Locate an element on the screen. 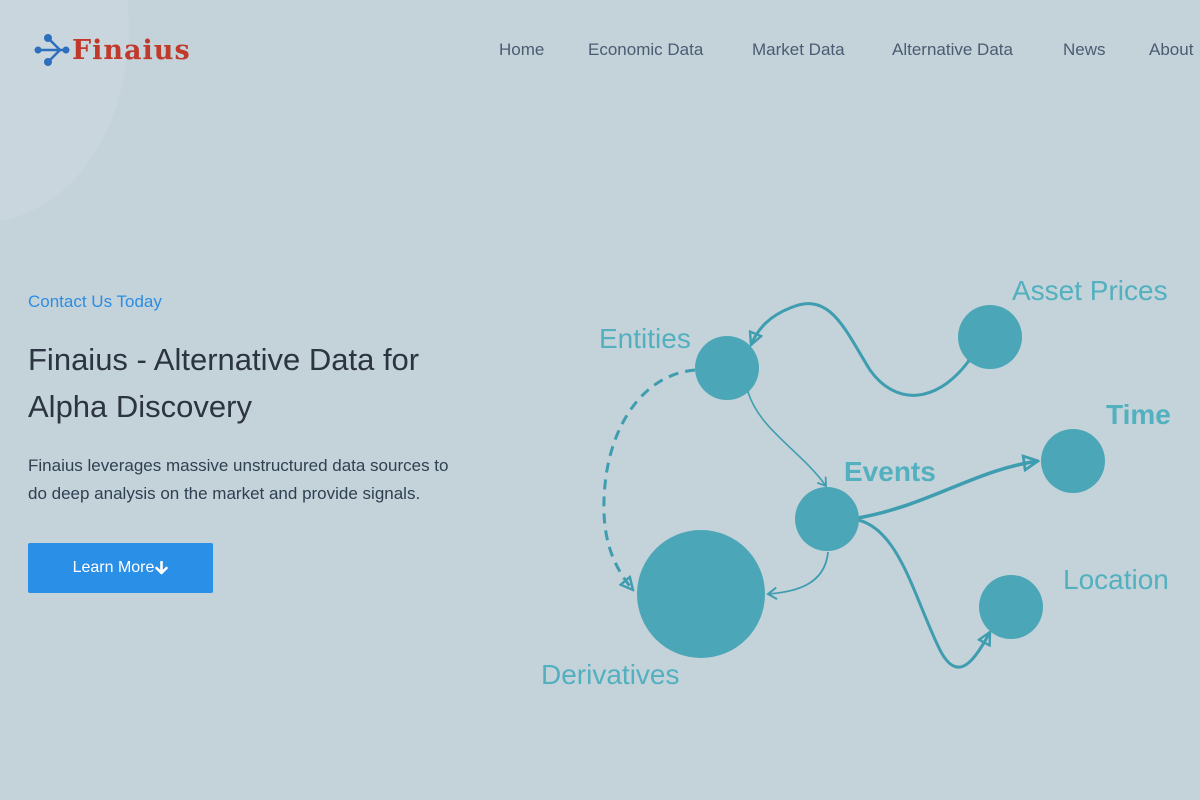  label-events: Events is located at coordinates (890, 471).